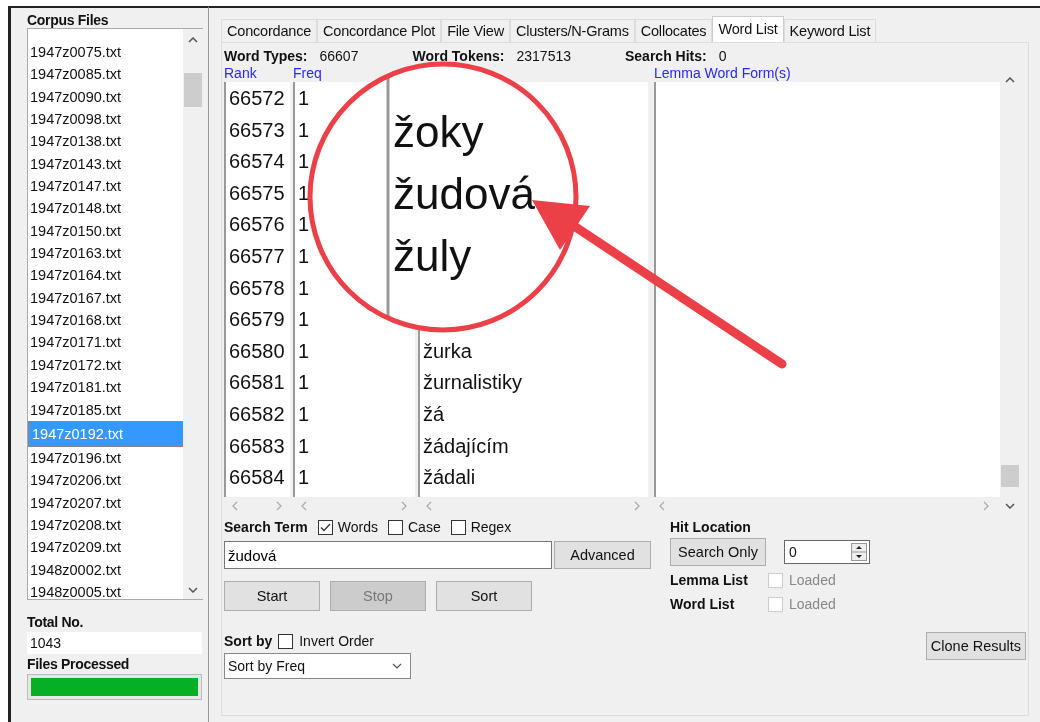 Image resolution: width=1040 pixels, height=722 pixels. What do you see at coordinates (75, 231) in the screenshot?
I see `file-item: 1947z0150.txt` at bounding box center [75, 231].